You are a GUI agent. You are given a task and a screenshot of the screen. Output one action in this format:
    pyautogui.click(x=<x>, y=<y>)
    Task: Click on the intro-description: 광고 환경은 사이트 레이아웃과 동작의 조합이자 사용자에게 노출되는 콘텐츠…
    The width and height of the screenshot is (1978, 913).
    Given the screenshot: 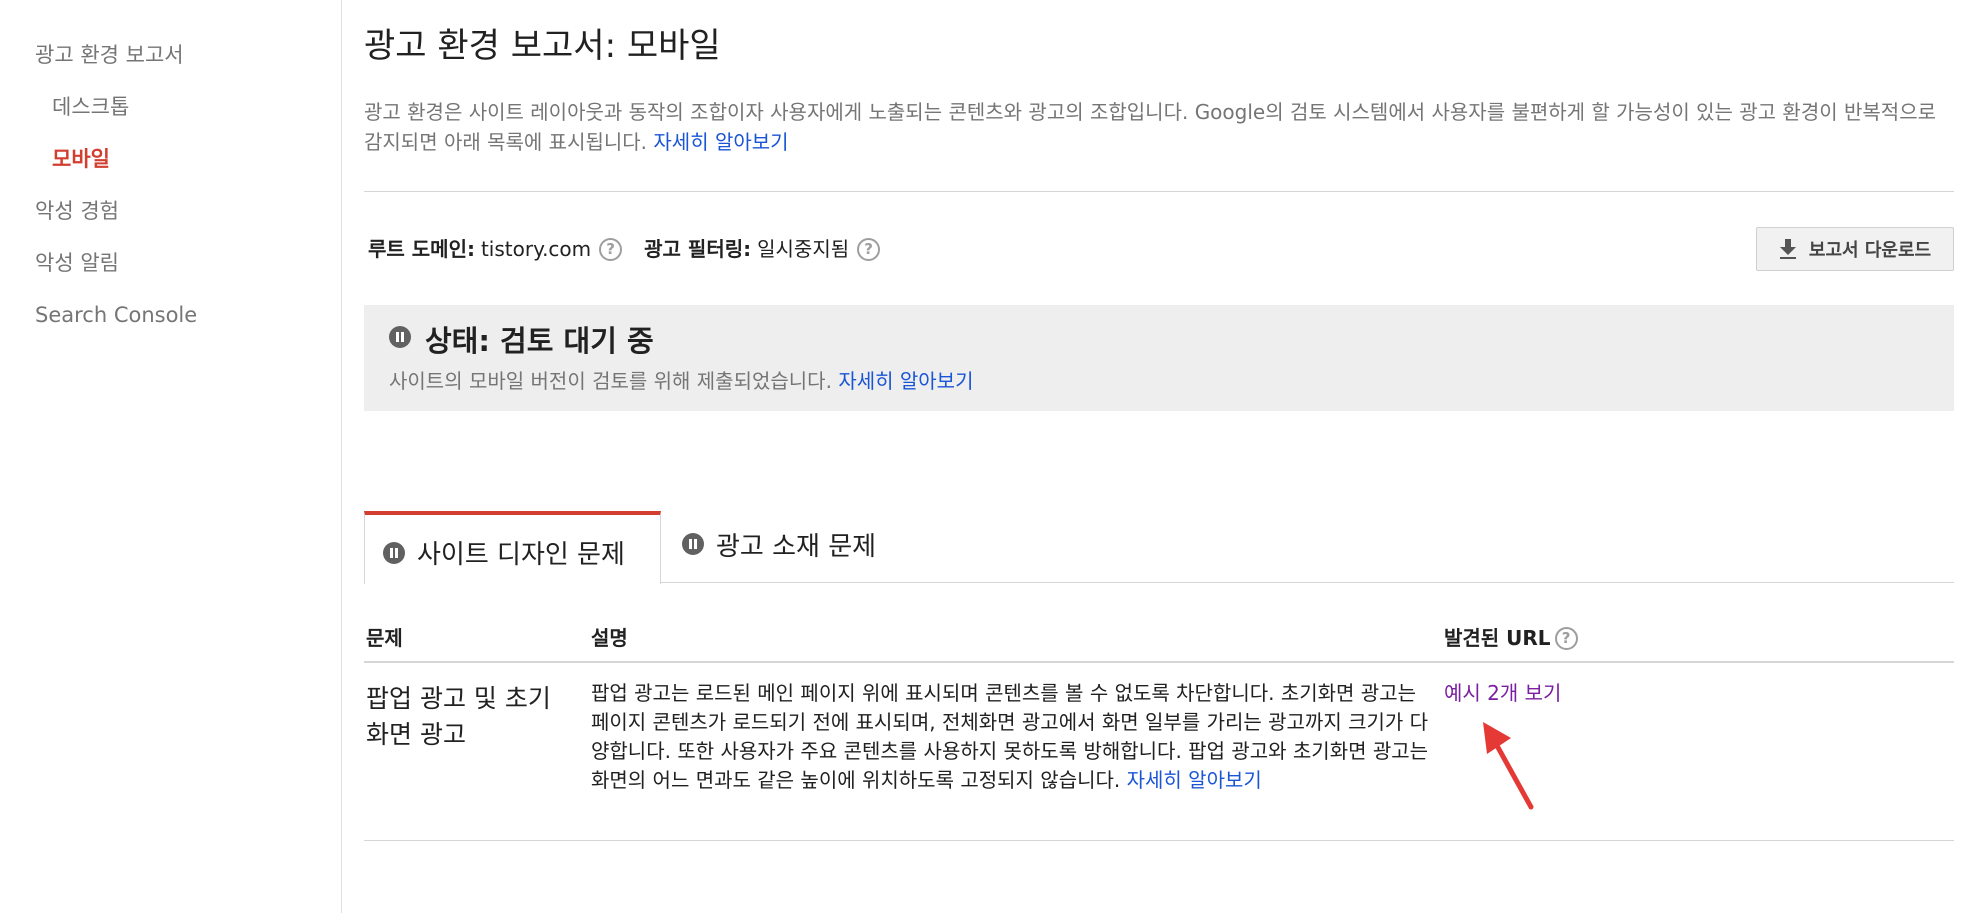 What is the action you would take?
    pyautogui.click(x=1150, y=127)
    